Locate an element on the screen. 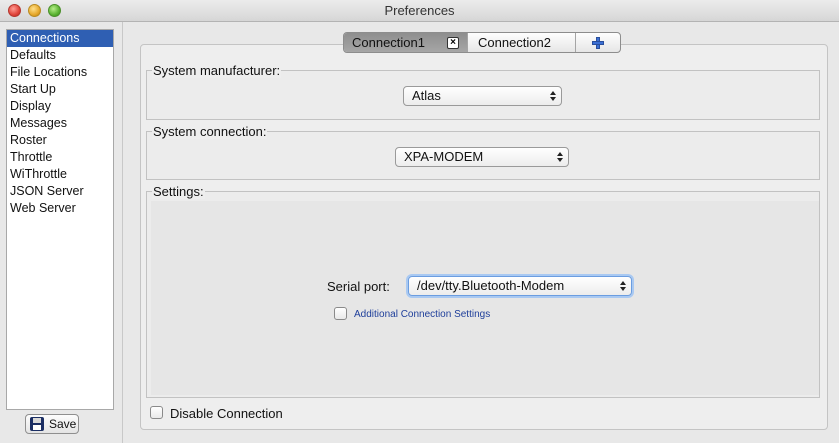  system-manufacturer-select: Atlas is located at coordinates (482, 96).